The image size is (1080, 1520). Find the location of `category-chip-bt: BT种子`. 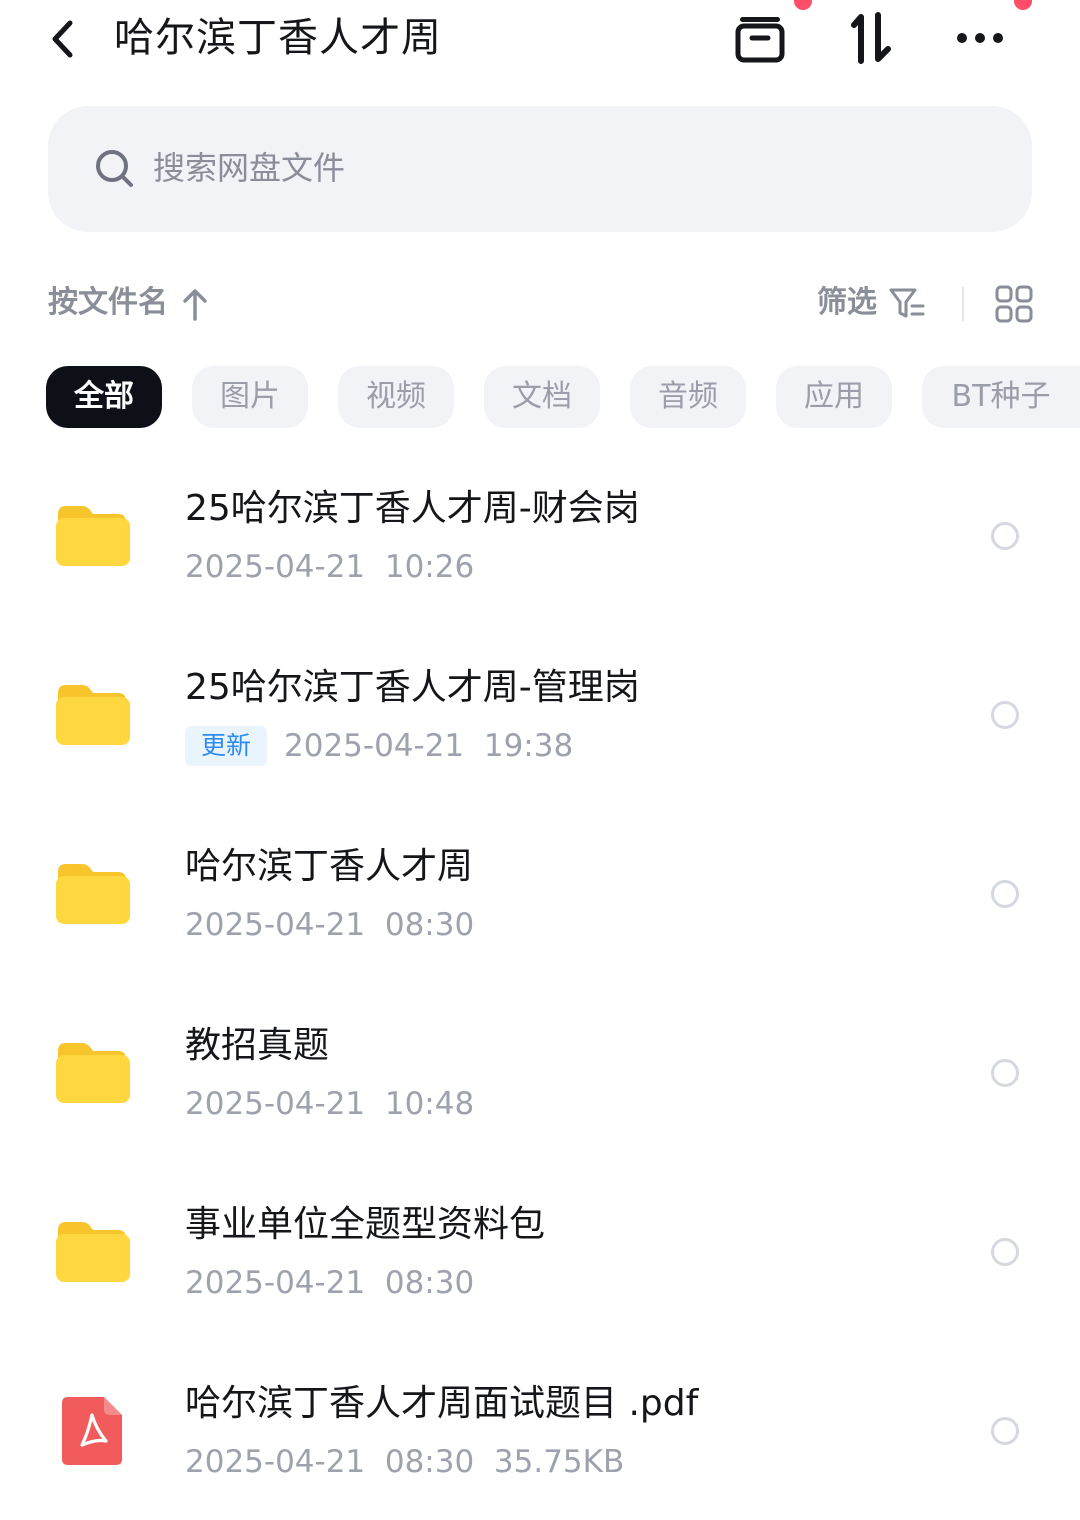

category-chip-bt: BT种子 is located at coordinates (1001, 397).